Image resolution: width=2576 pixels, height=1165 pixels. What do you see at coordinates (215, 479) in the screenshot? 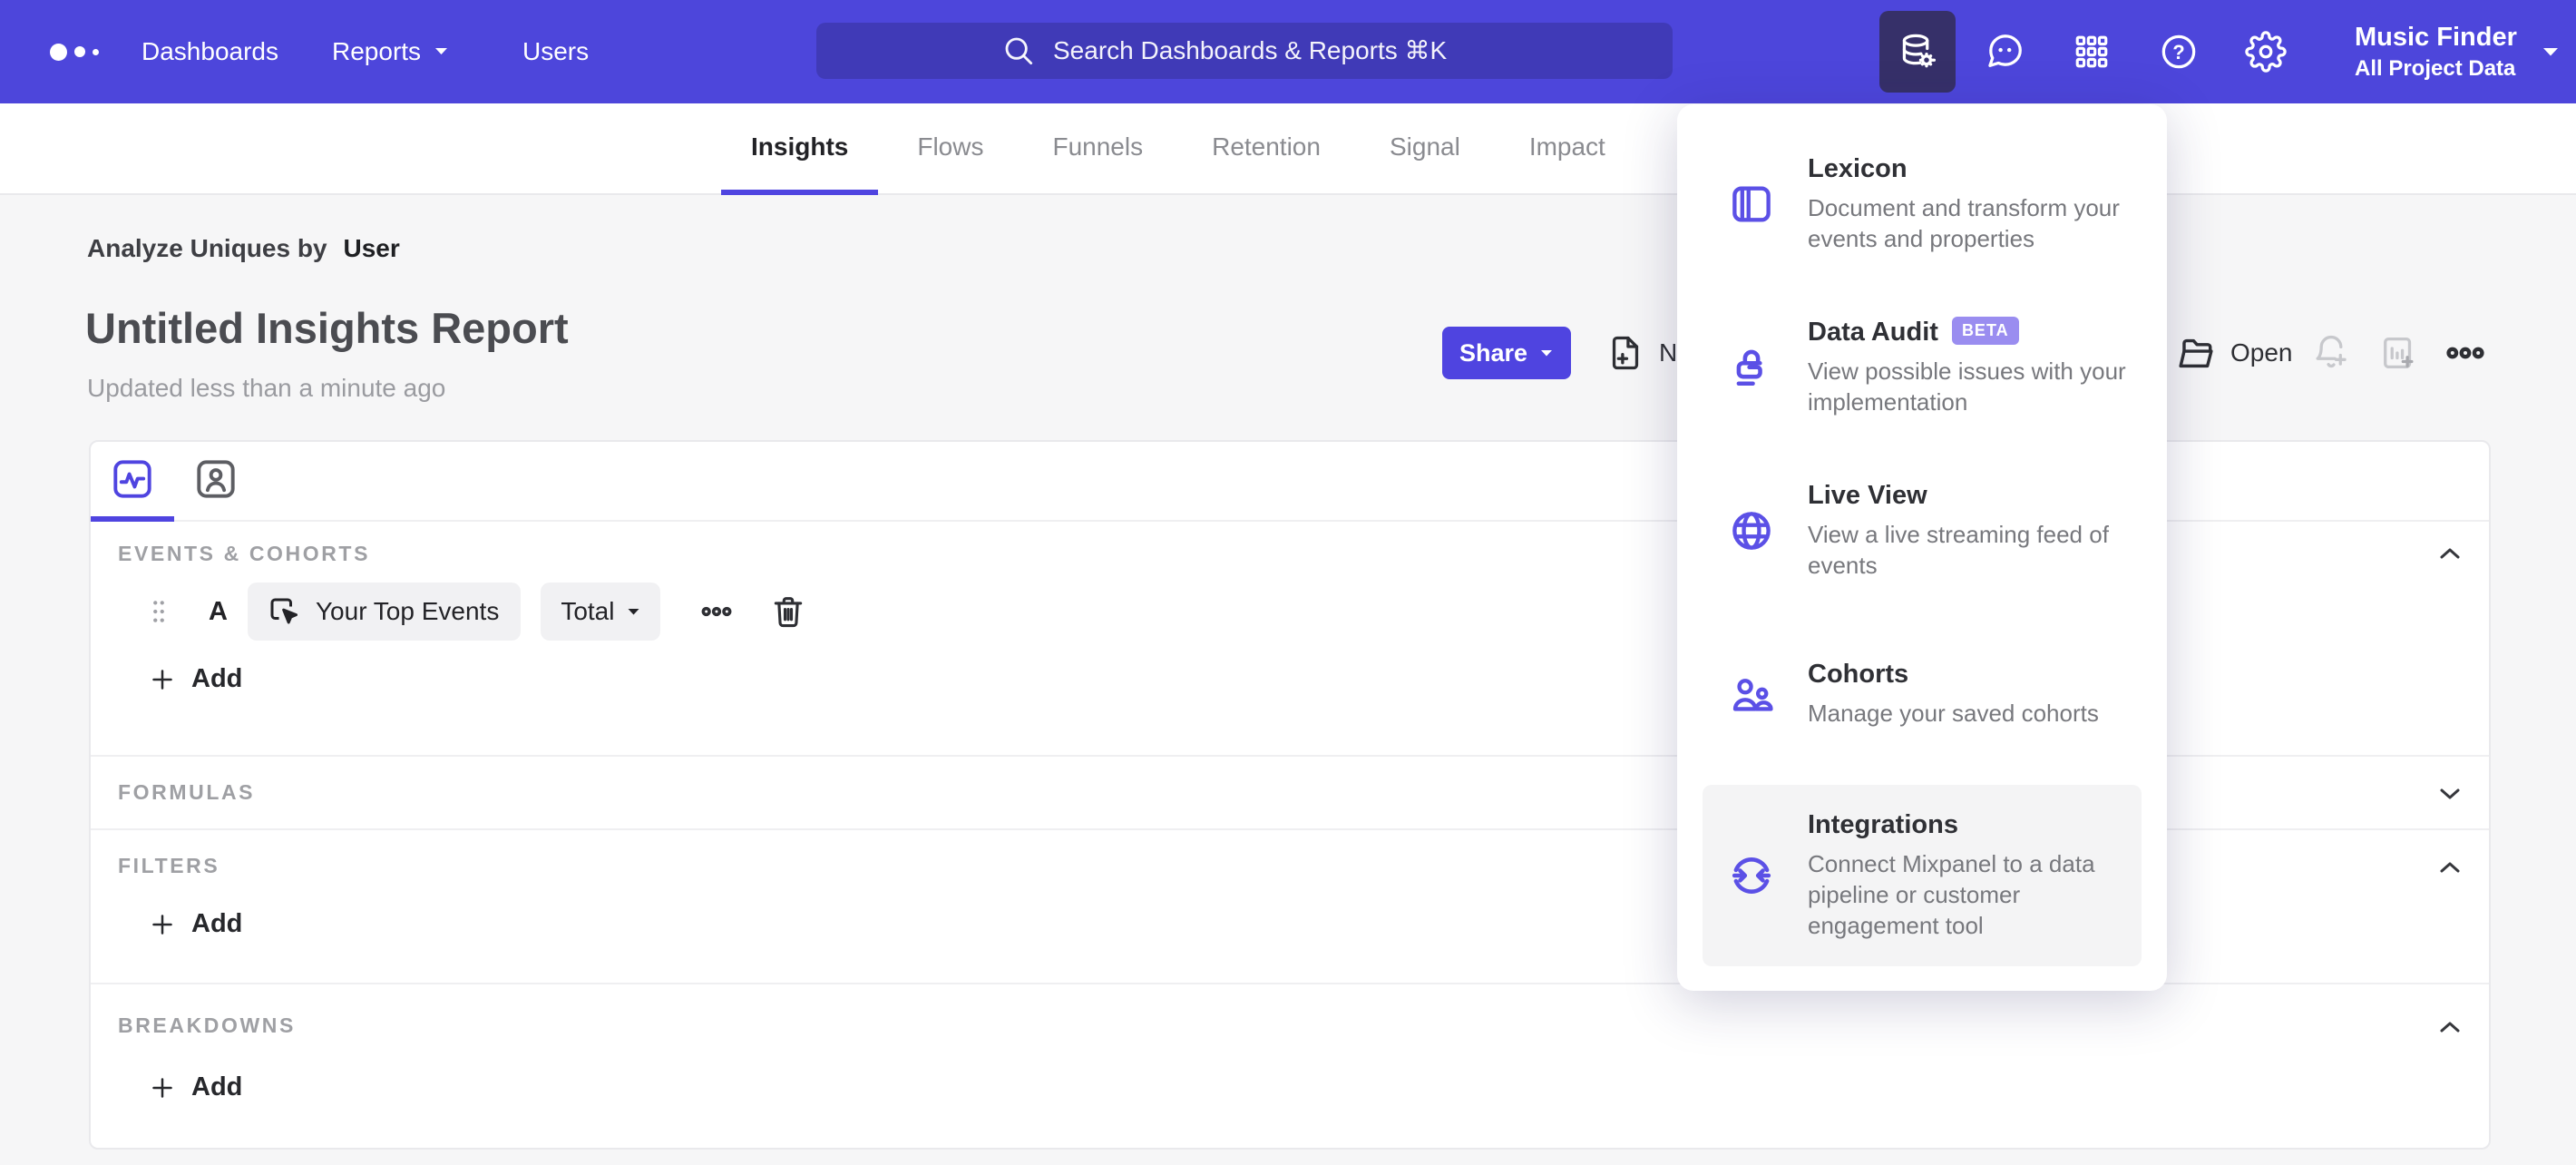
I see `person-card-icon` at bounding box center [215, 479].